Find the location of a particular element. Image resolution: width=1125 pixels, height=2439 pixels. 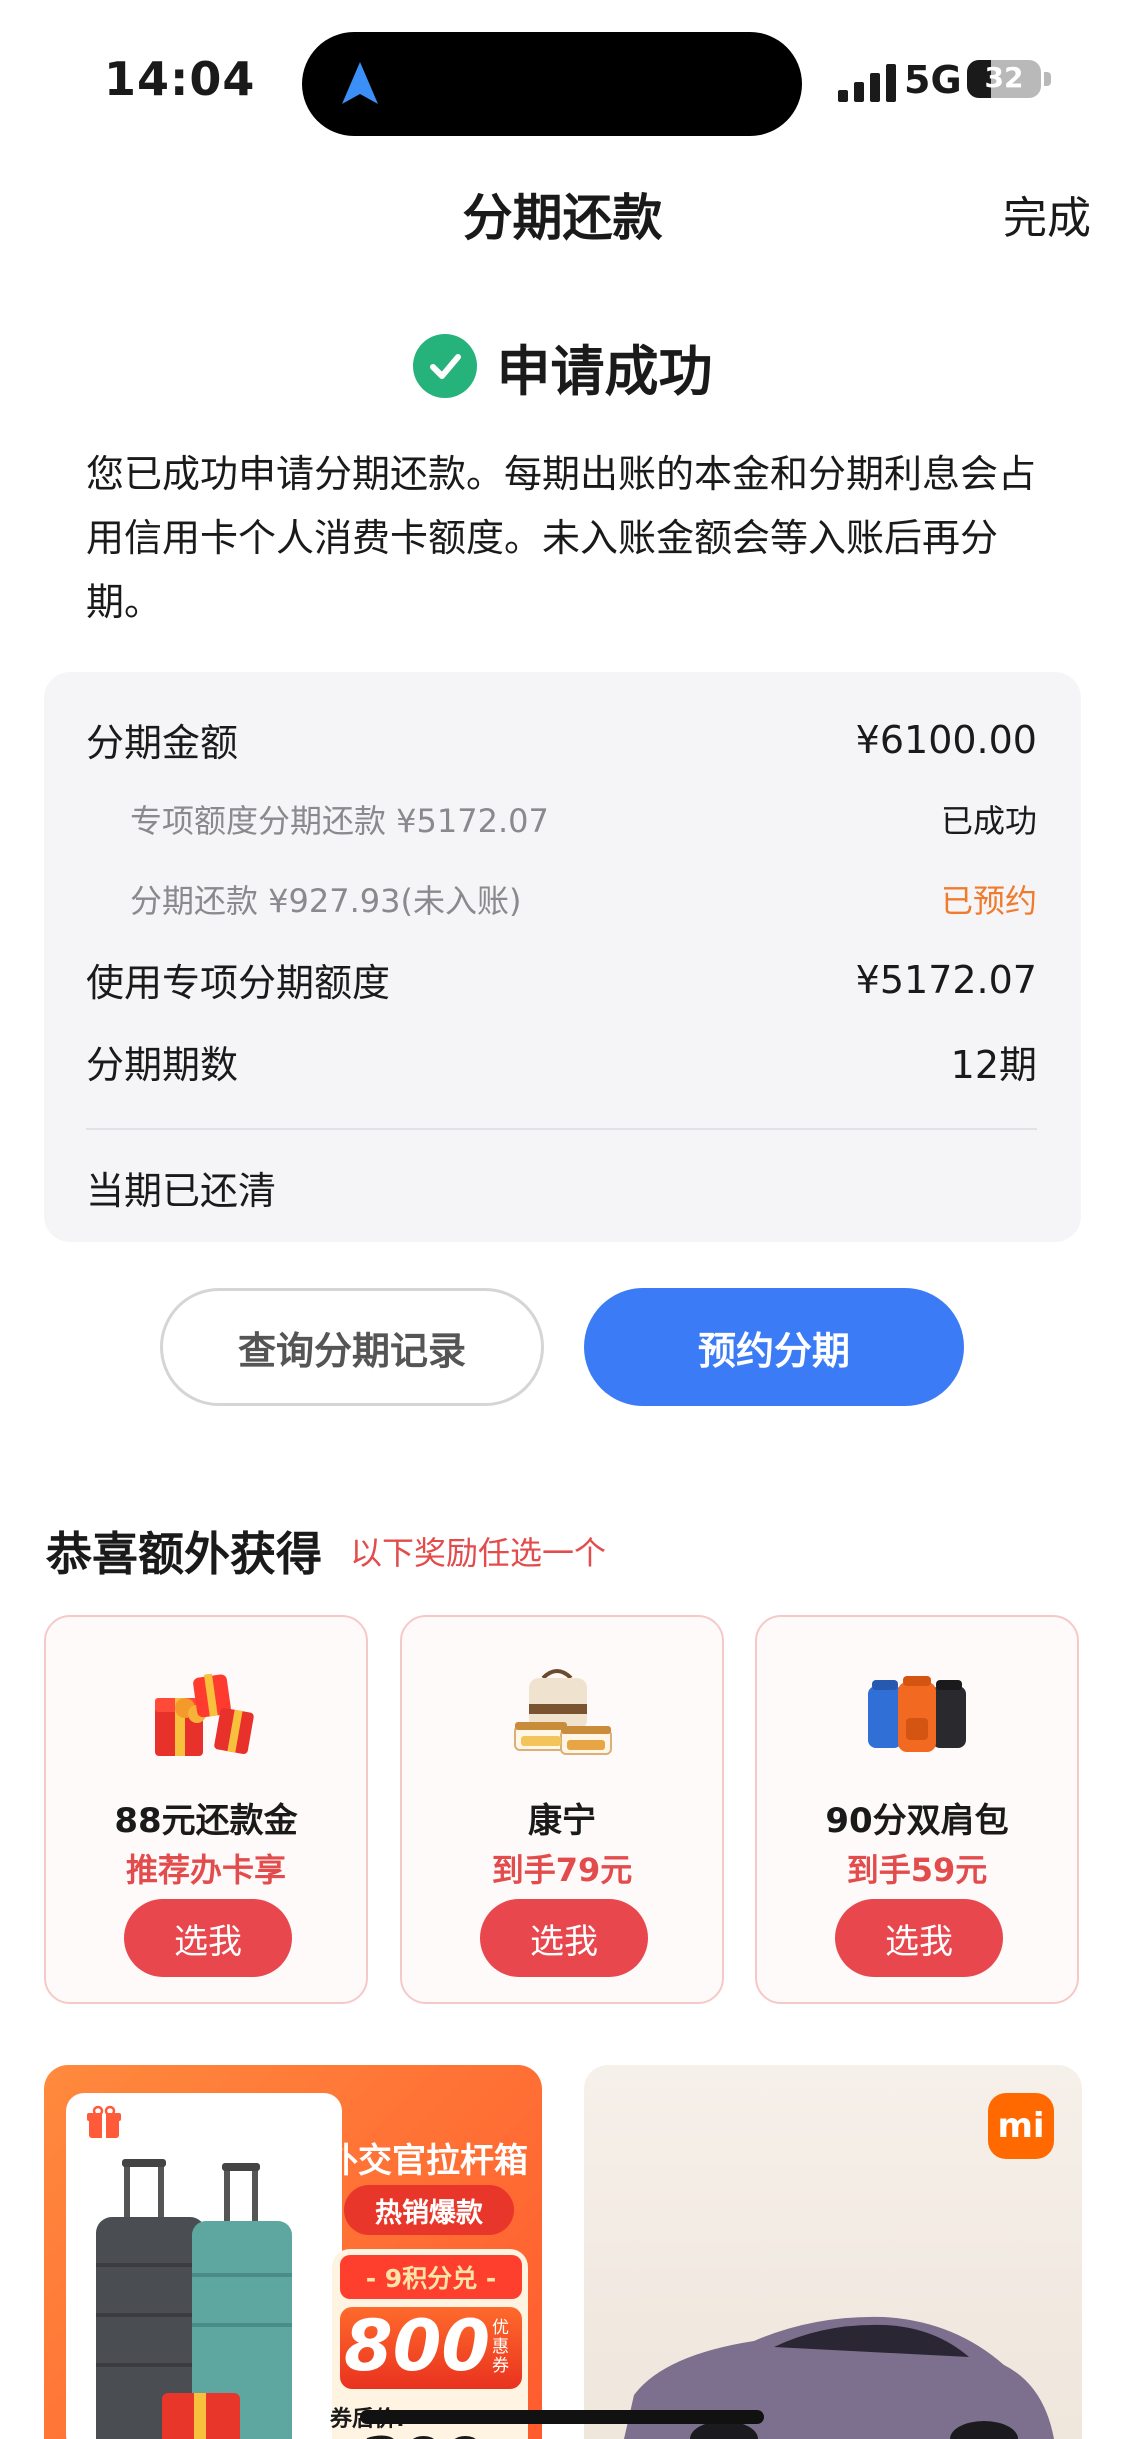

navigation-arrow-icon is located at coordinates (360, 83).